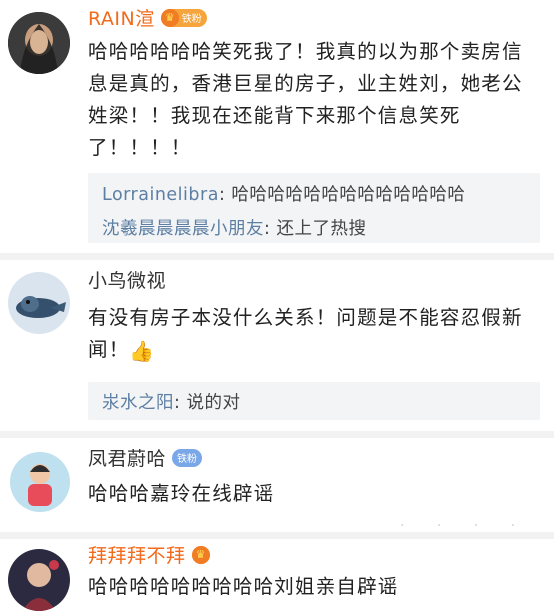 The image size is (554, 614). I want to click on reply-item: 汖水之阳: 说的对, so click(171, 401).